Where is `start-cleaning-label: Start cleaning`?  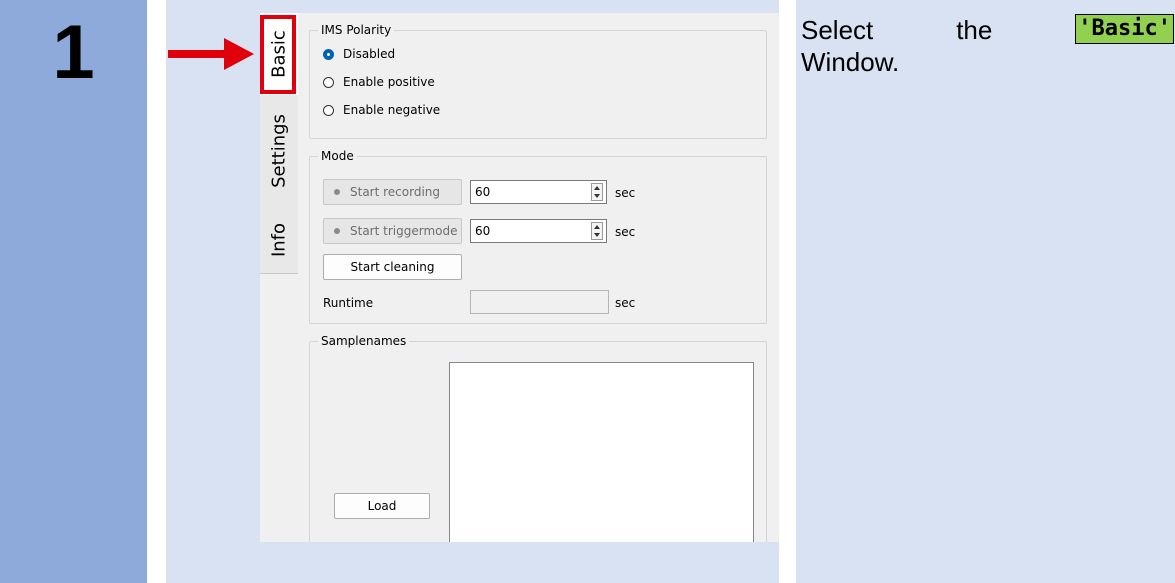 start-cleaning-label: Start cleaning is located at coordinates (392, 267).